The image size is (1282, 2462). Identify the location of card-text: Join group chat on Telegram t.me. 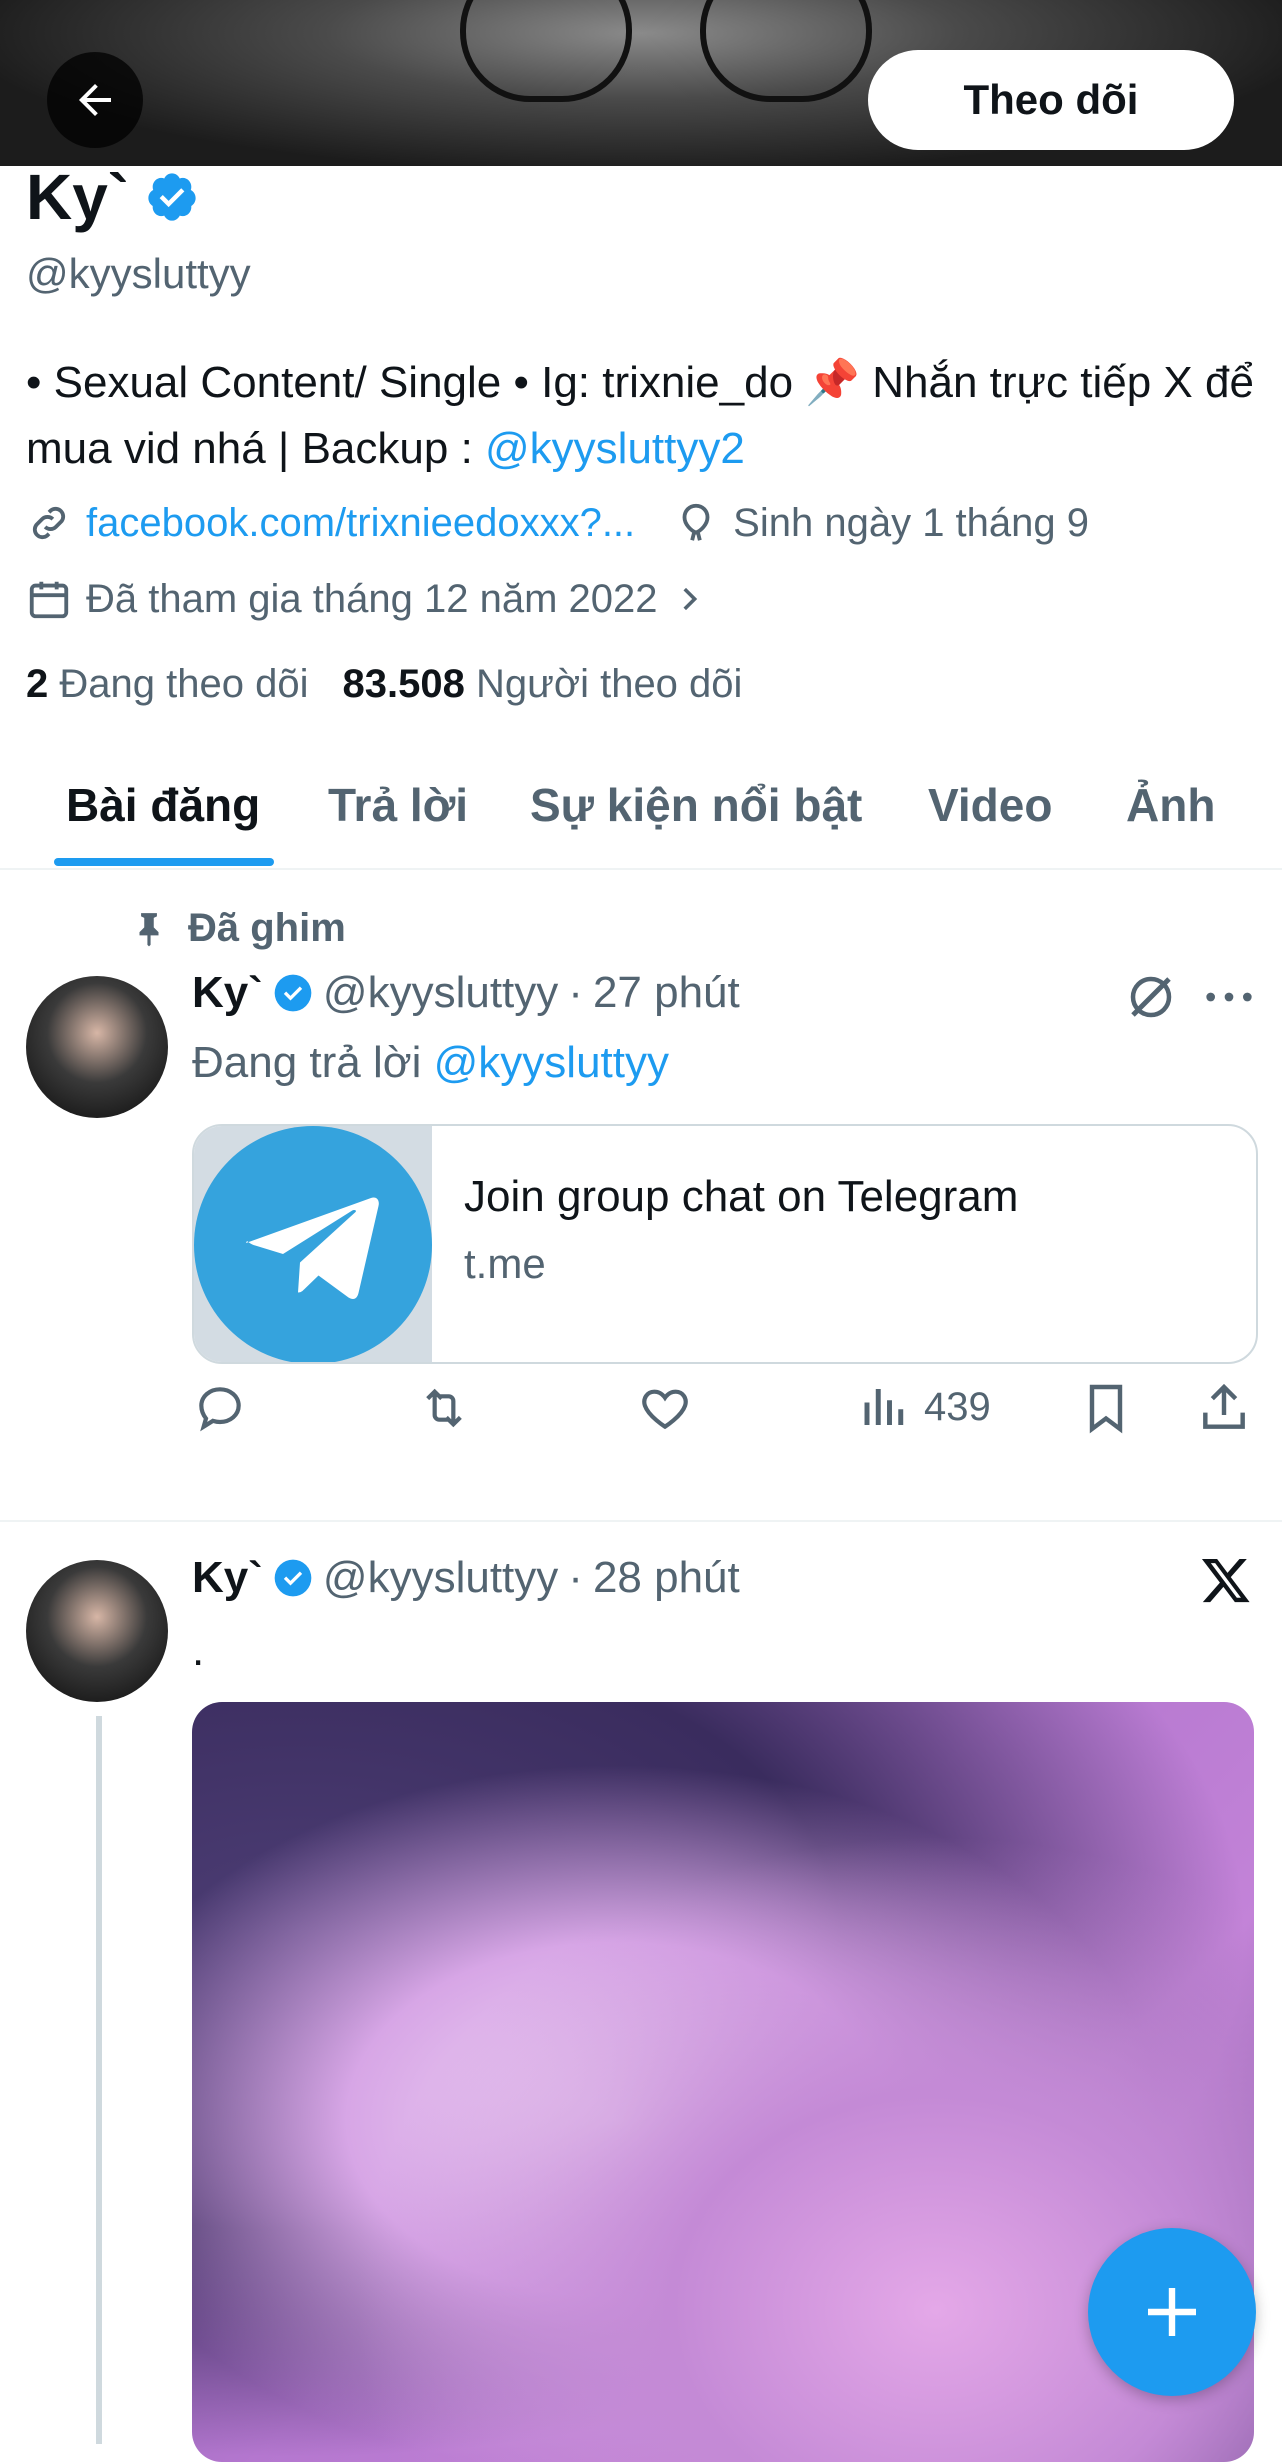
(741, 1244).